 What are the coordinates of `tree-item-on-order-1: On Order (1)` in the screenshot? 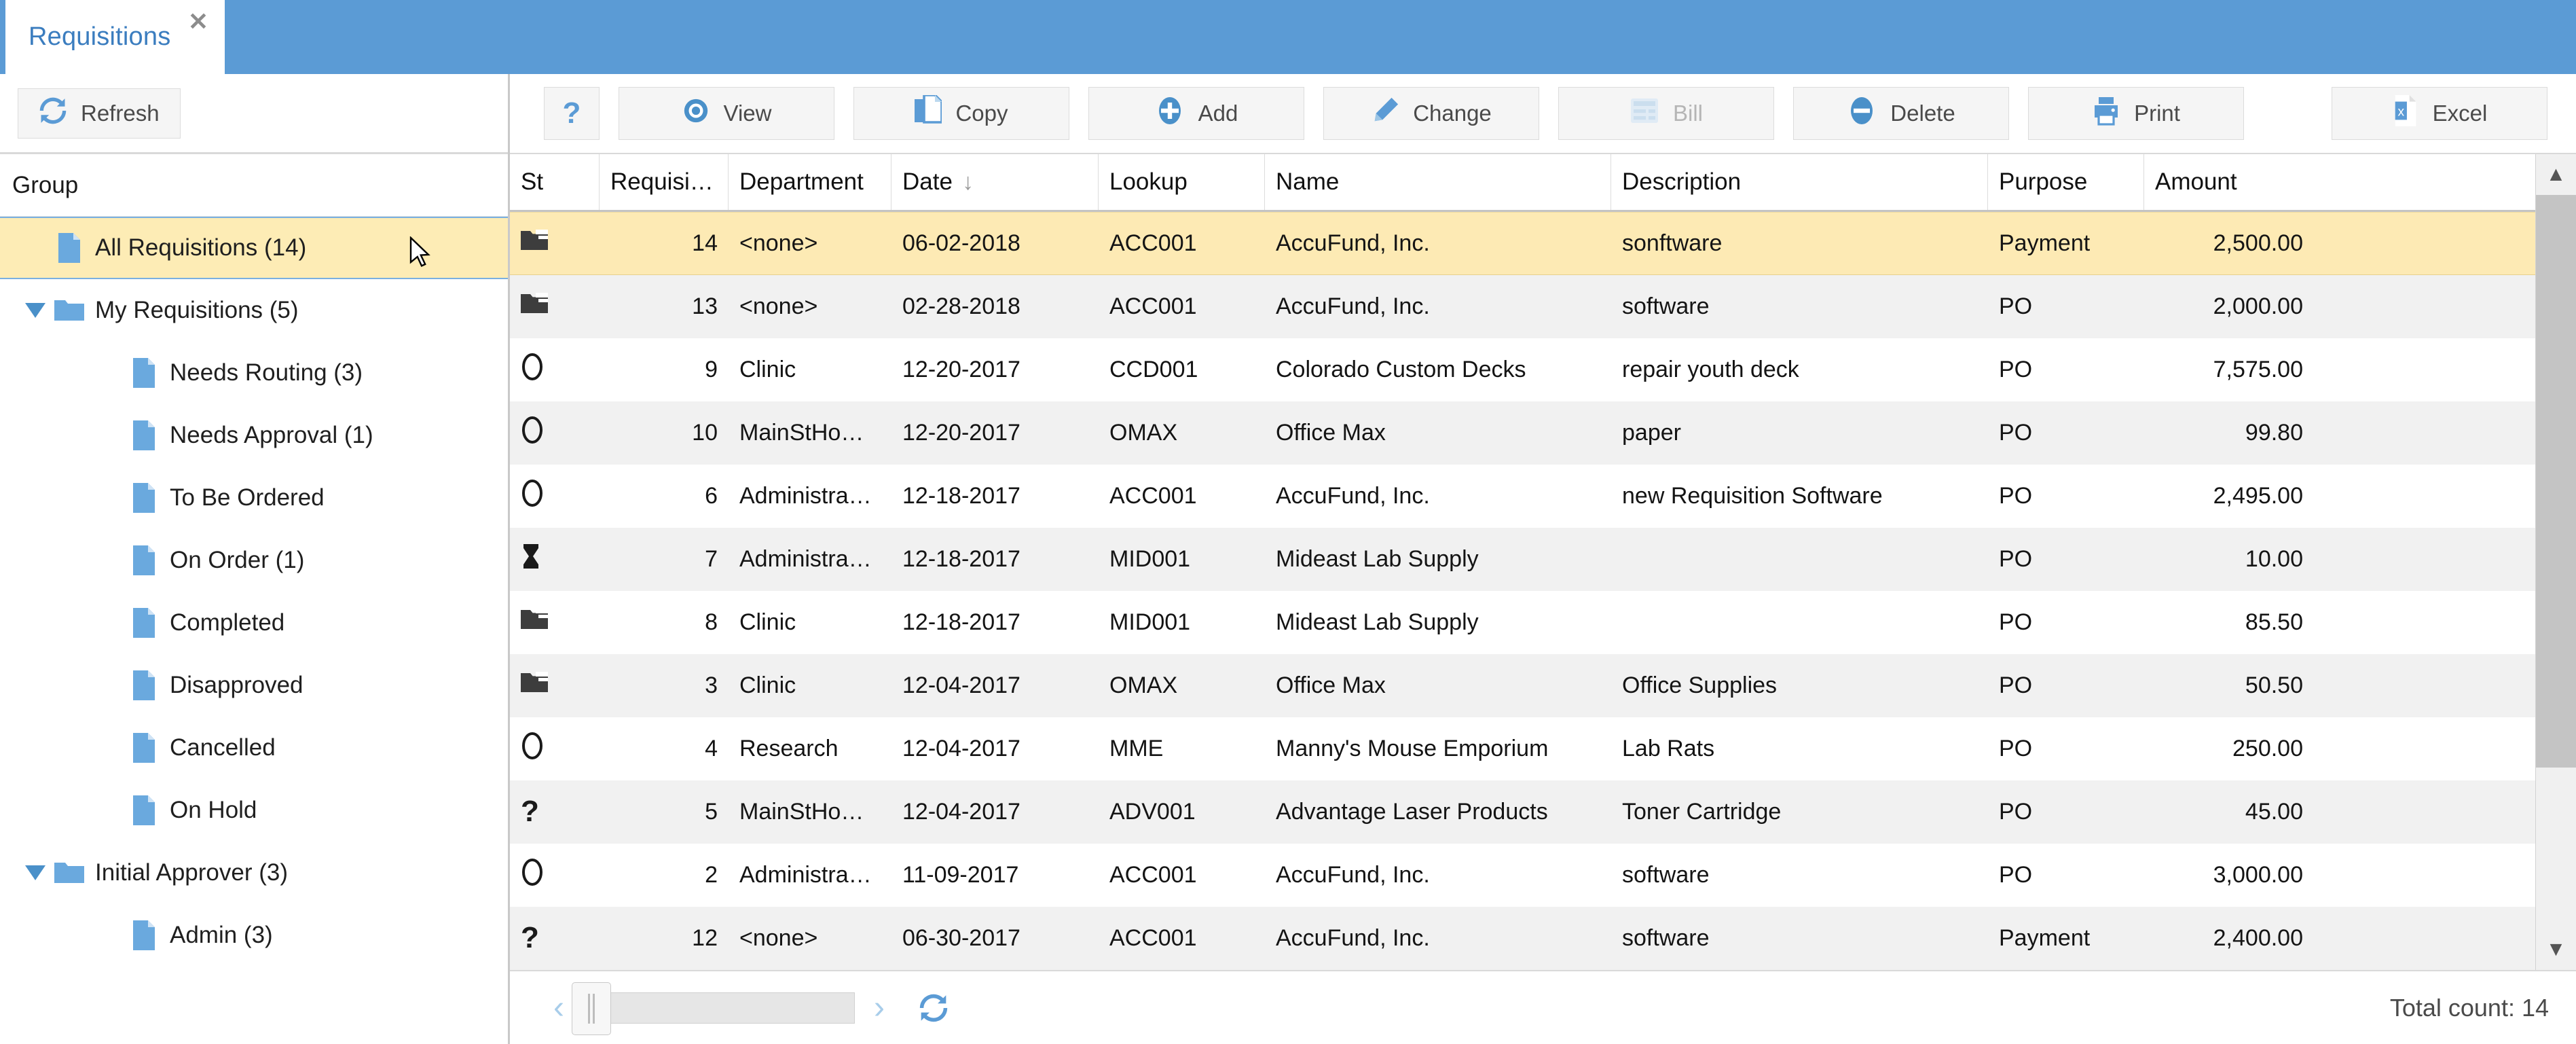 It's located at (254, 560).